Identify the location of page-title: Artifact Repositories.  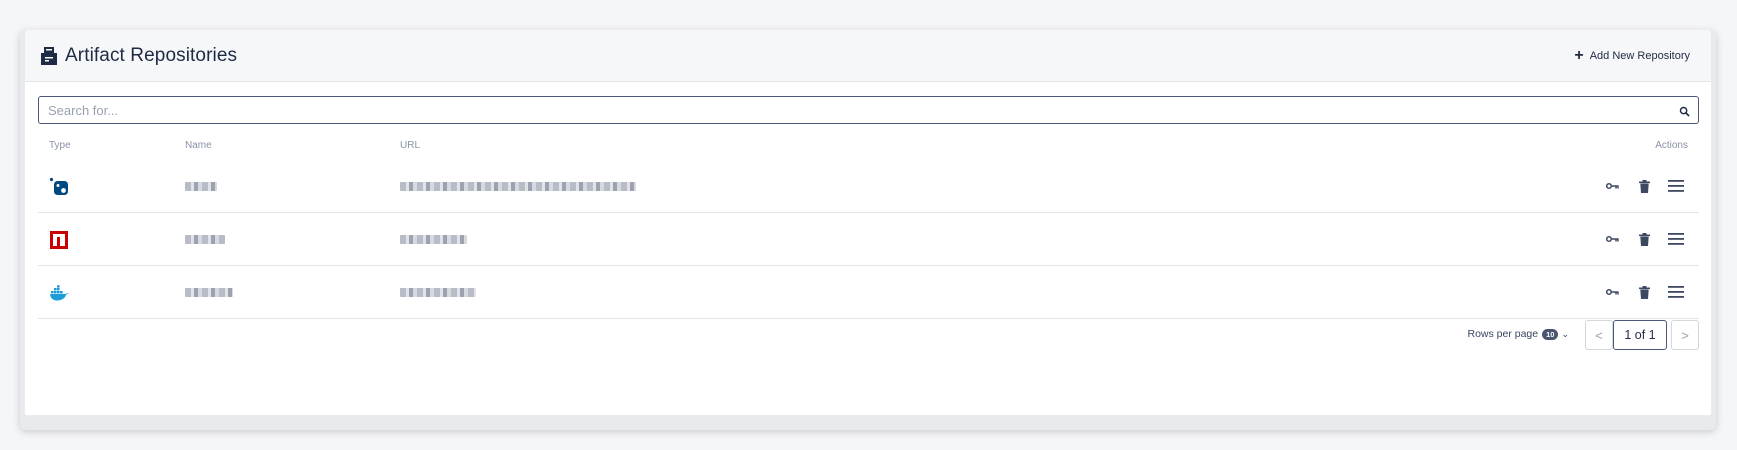
(151, 55).